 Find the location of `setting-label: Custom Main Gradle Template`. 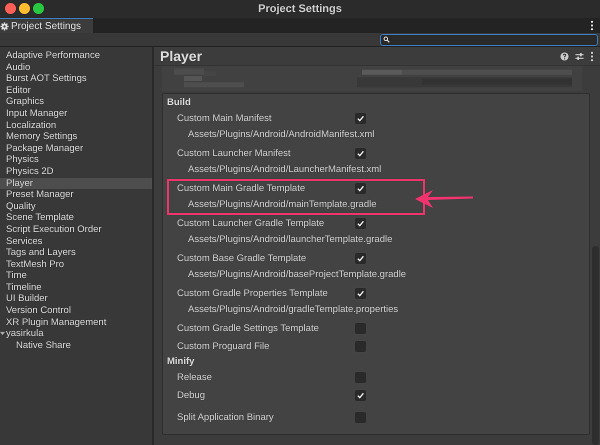

setting-label: Custom Main Gradle Template is located at coordinates (241, 188).